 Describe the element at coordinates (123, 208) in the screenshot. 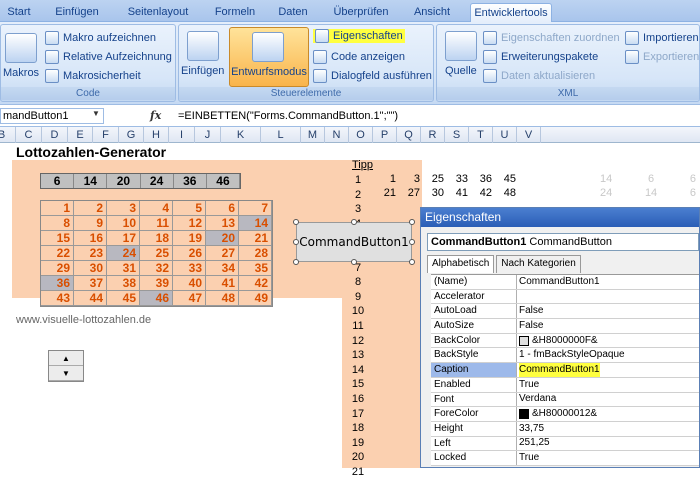

I see `lotto-cell: 3` at that location.